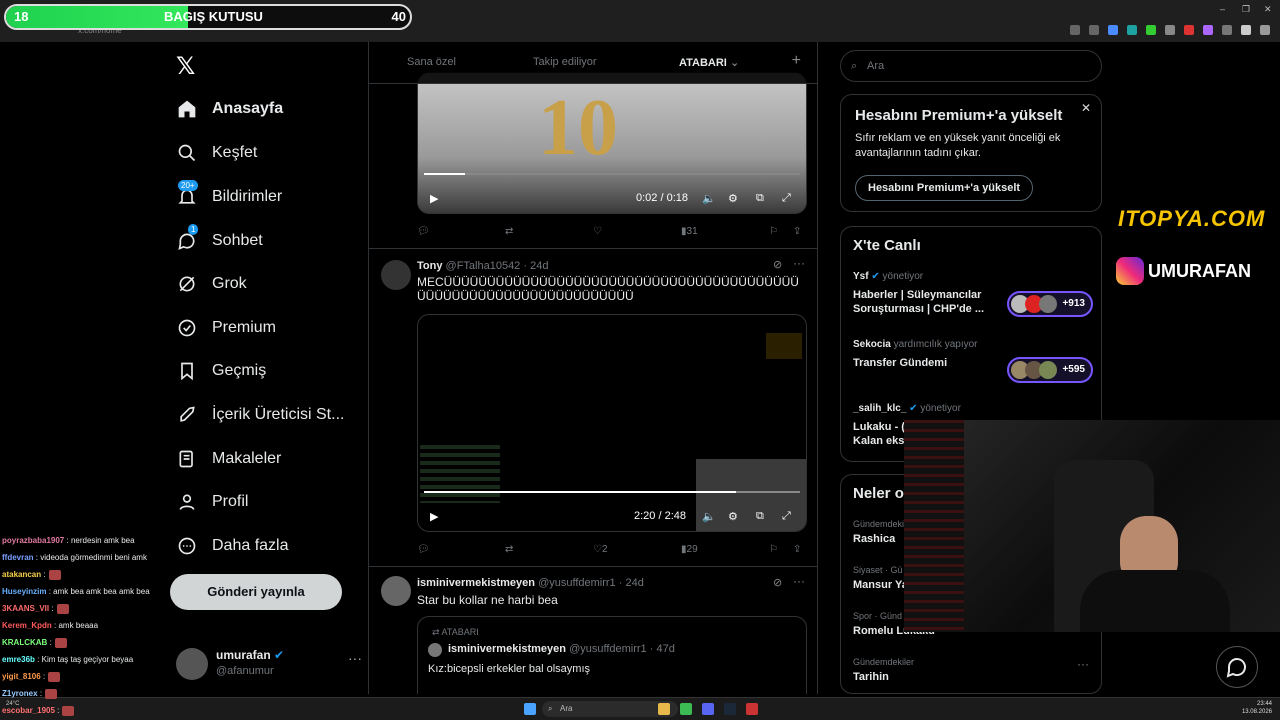 The height and width of the screenshot is (720, 1280). What do you see at coordinates (1265, 30) in the screenshot?
I see `menu-icon` at bounding box center [1265, 30].